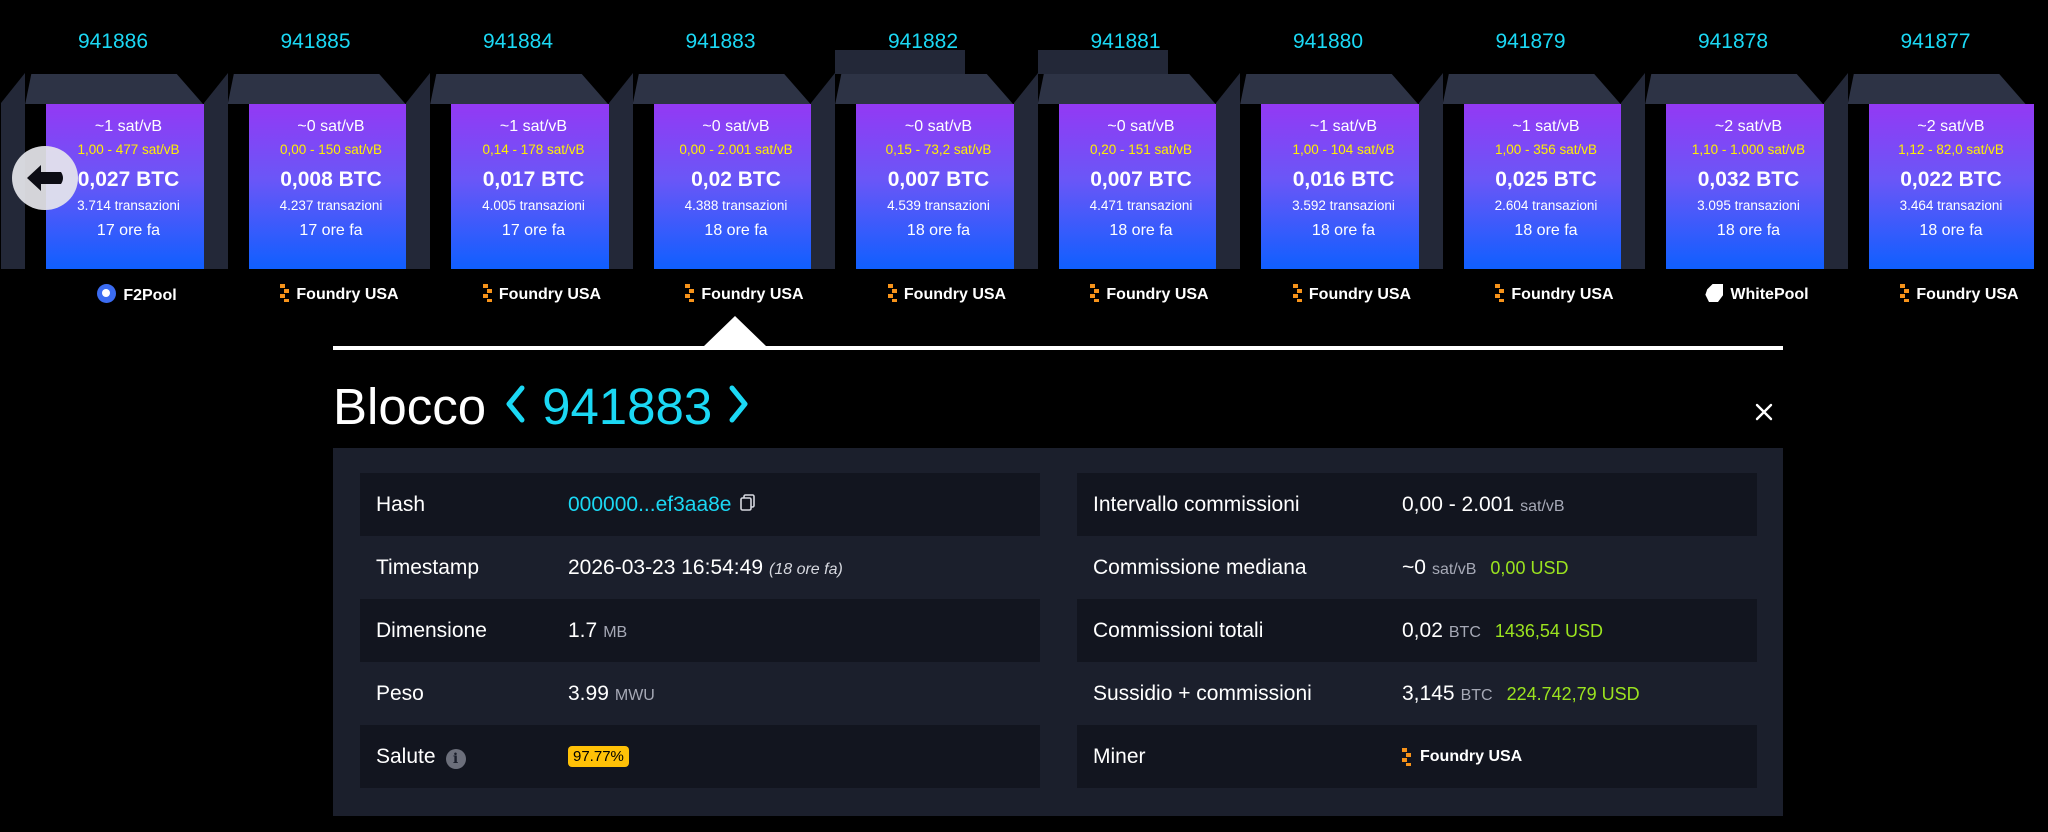 The height and width of the screenshot is (832, 2048). I want to click on block-height-label: 941883, so click(721, 42).